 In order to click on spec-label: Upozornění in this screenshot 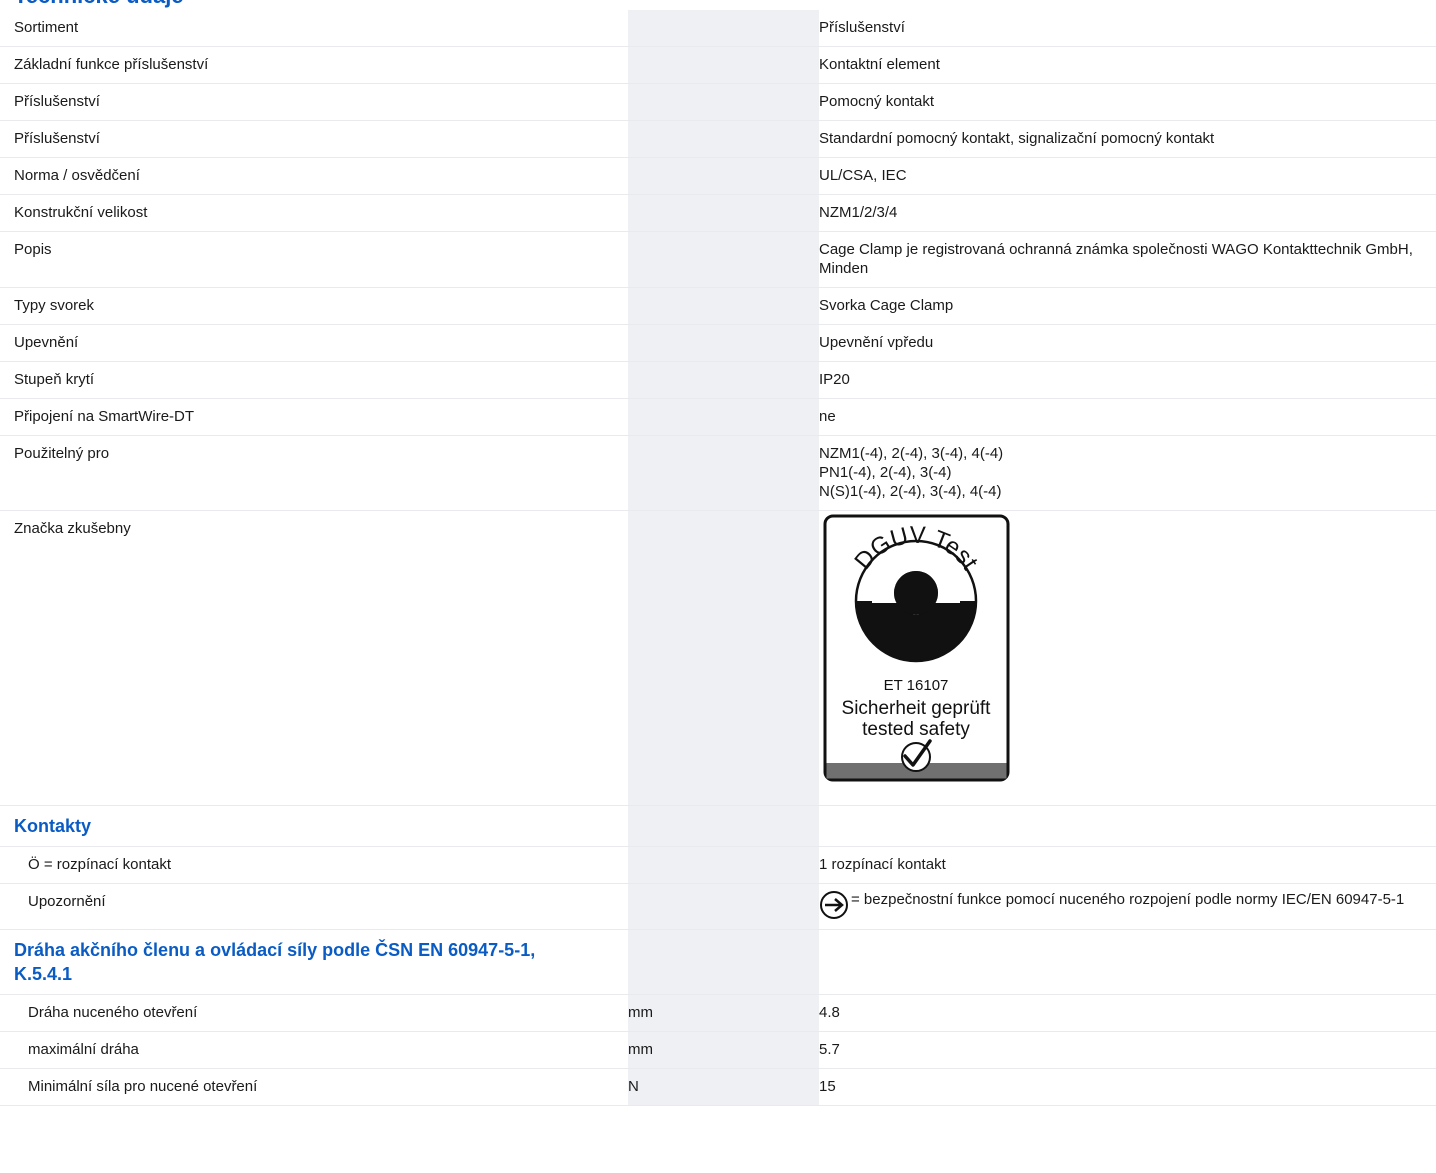, I will do `click(67, 901)`.